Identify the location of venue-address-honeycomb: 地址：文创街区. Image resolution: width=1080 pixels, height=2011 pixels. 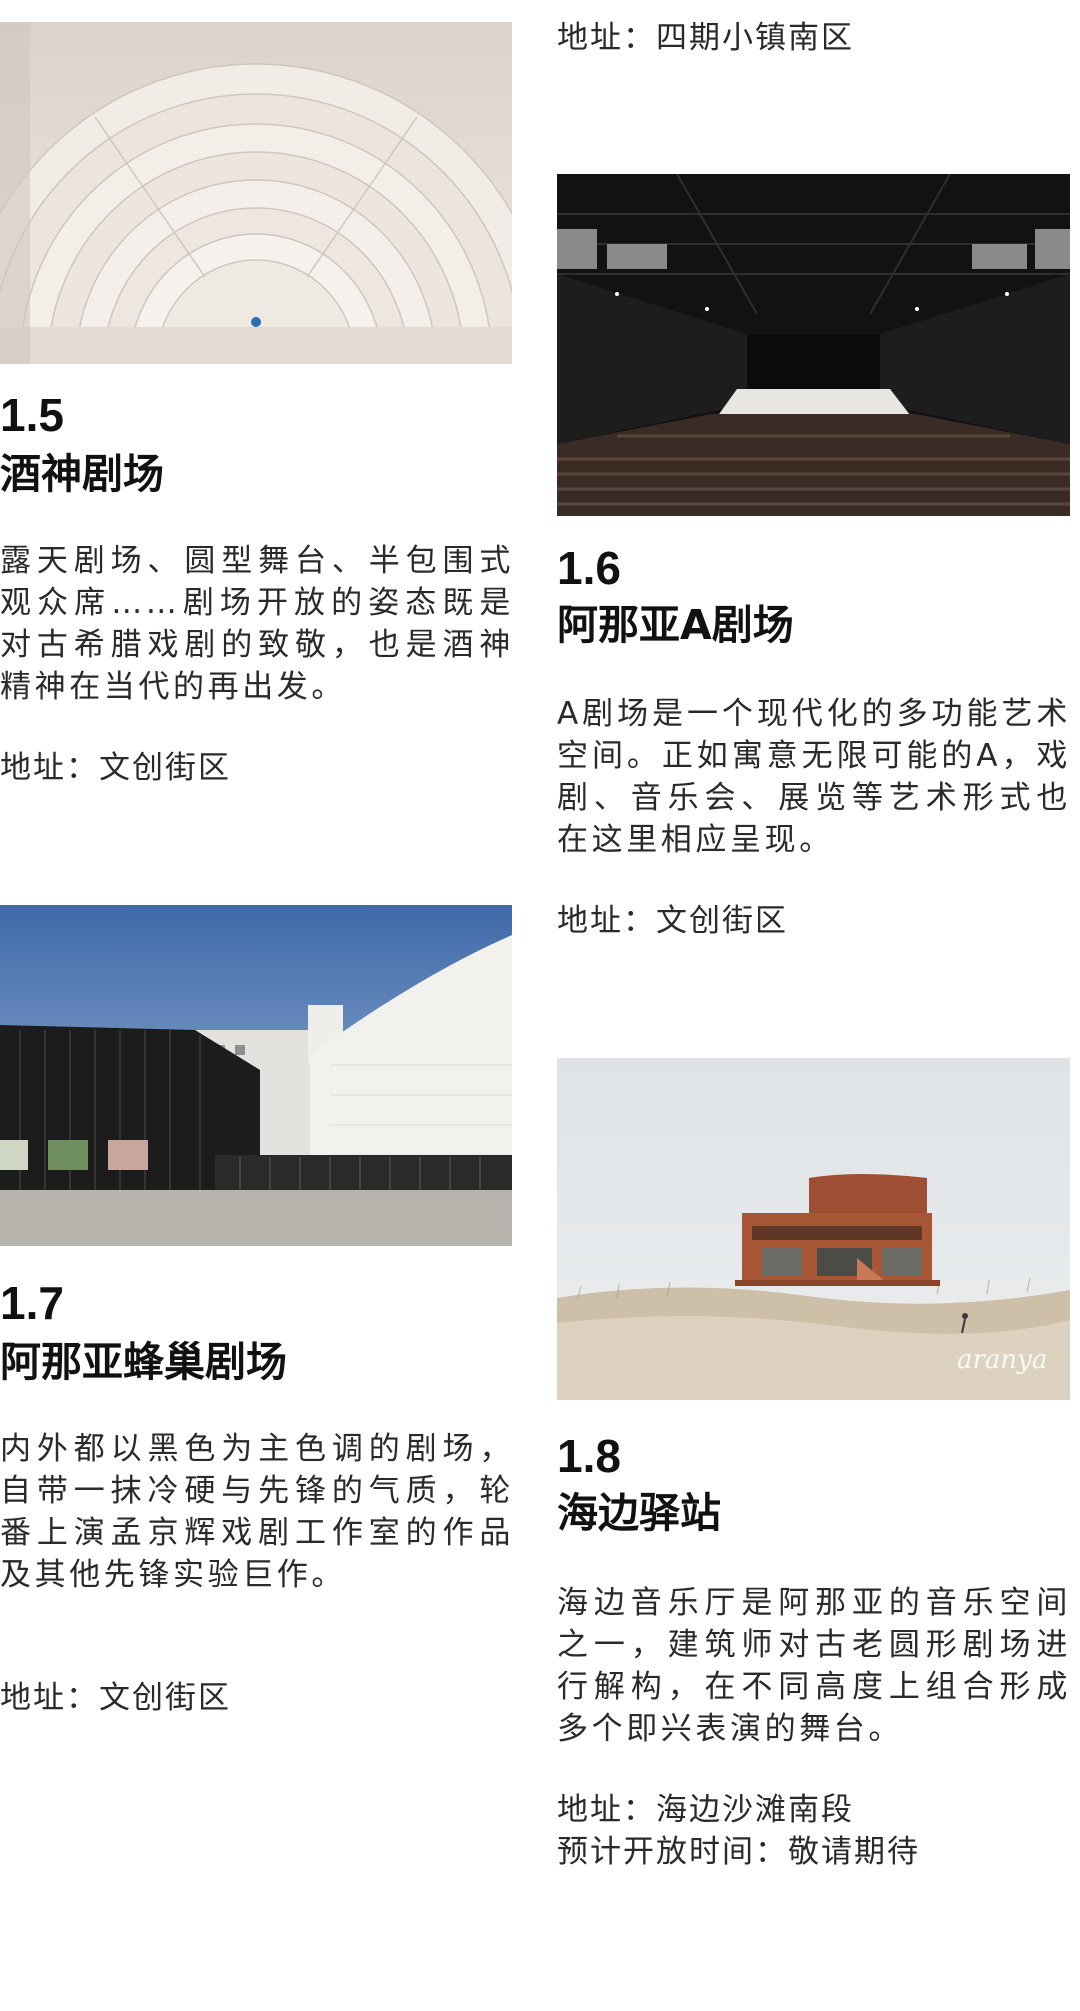
(115, 1698).